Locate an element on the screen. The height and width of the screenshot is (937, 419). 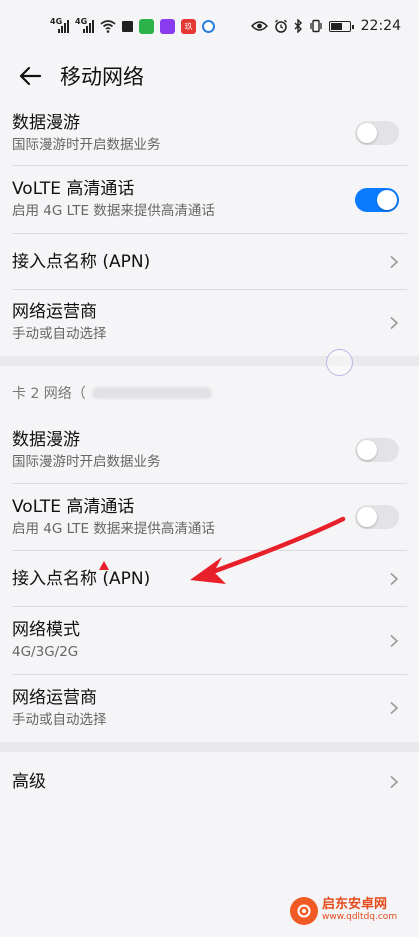
annotation-arrow-shaft is located at coordinates (279, 545).